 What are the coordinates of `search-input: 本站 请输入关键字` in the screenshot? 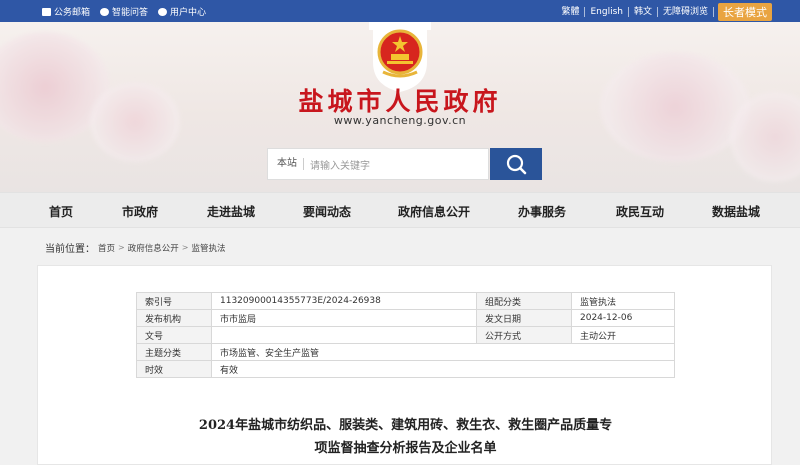 It's located at (378, 164).